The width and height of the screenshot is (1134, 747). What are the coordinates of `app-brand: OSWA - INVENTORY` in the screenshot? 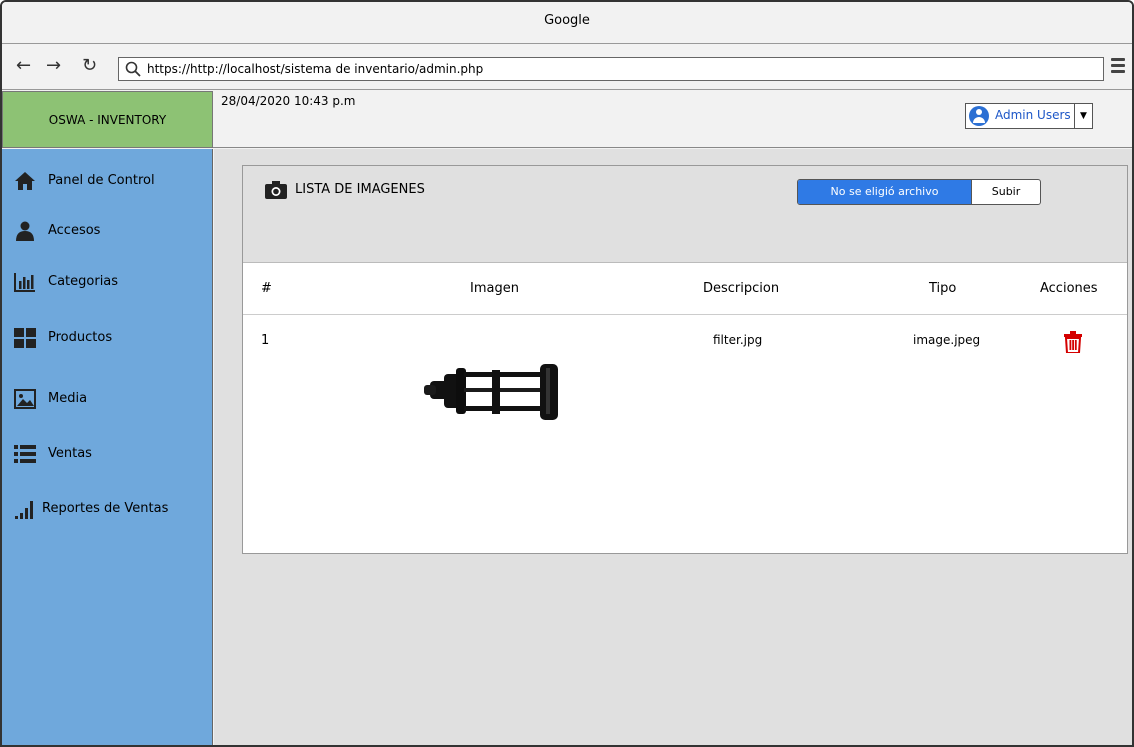 It's located at (107, 119).